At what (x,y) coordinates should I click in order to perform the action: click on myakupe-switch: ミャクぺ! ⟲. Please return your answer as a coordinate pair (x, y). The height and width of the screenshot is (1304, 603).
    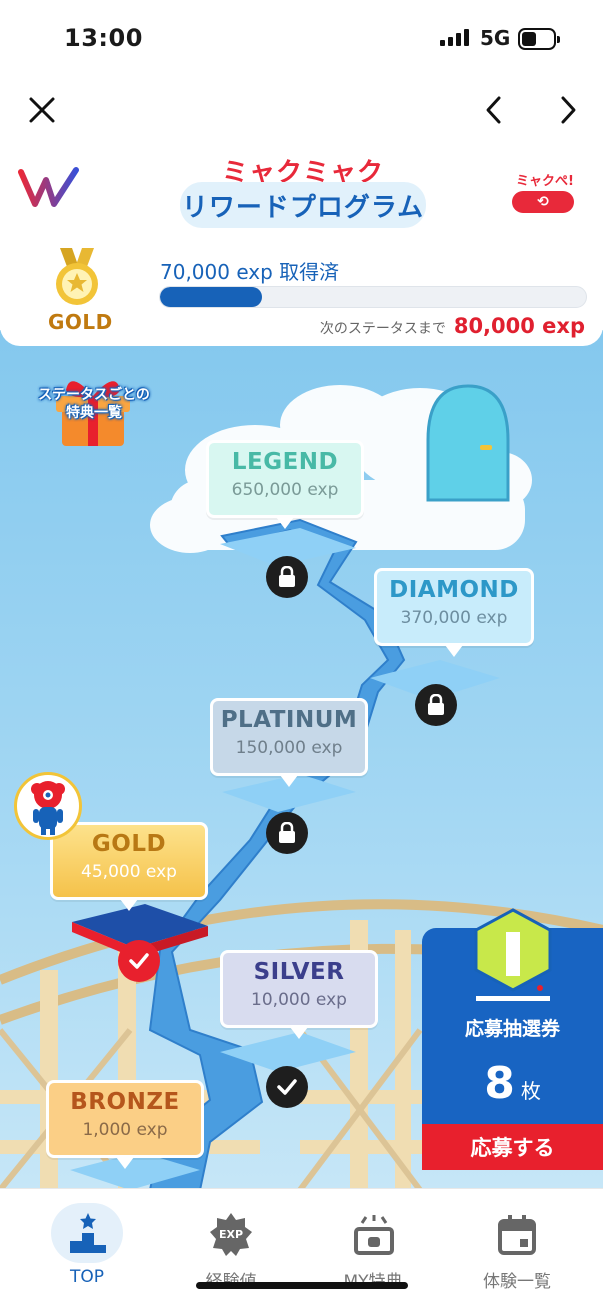
    Looking at the image, I should click on (545, 191).